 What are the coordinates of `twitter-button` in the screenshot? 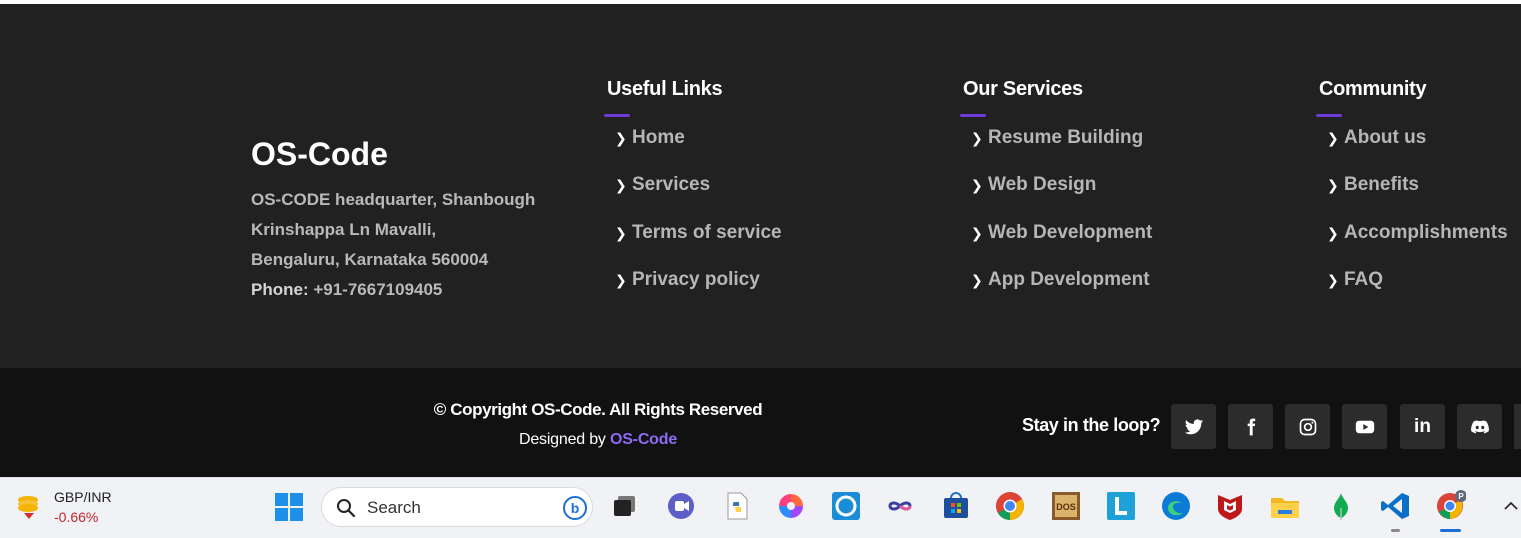 It's located at (1193, 426).